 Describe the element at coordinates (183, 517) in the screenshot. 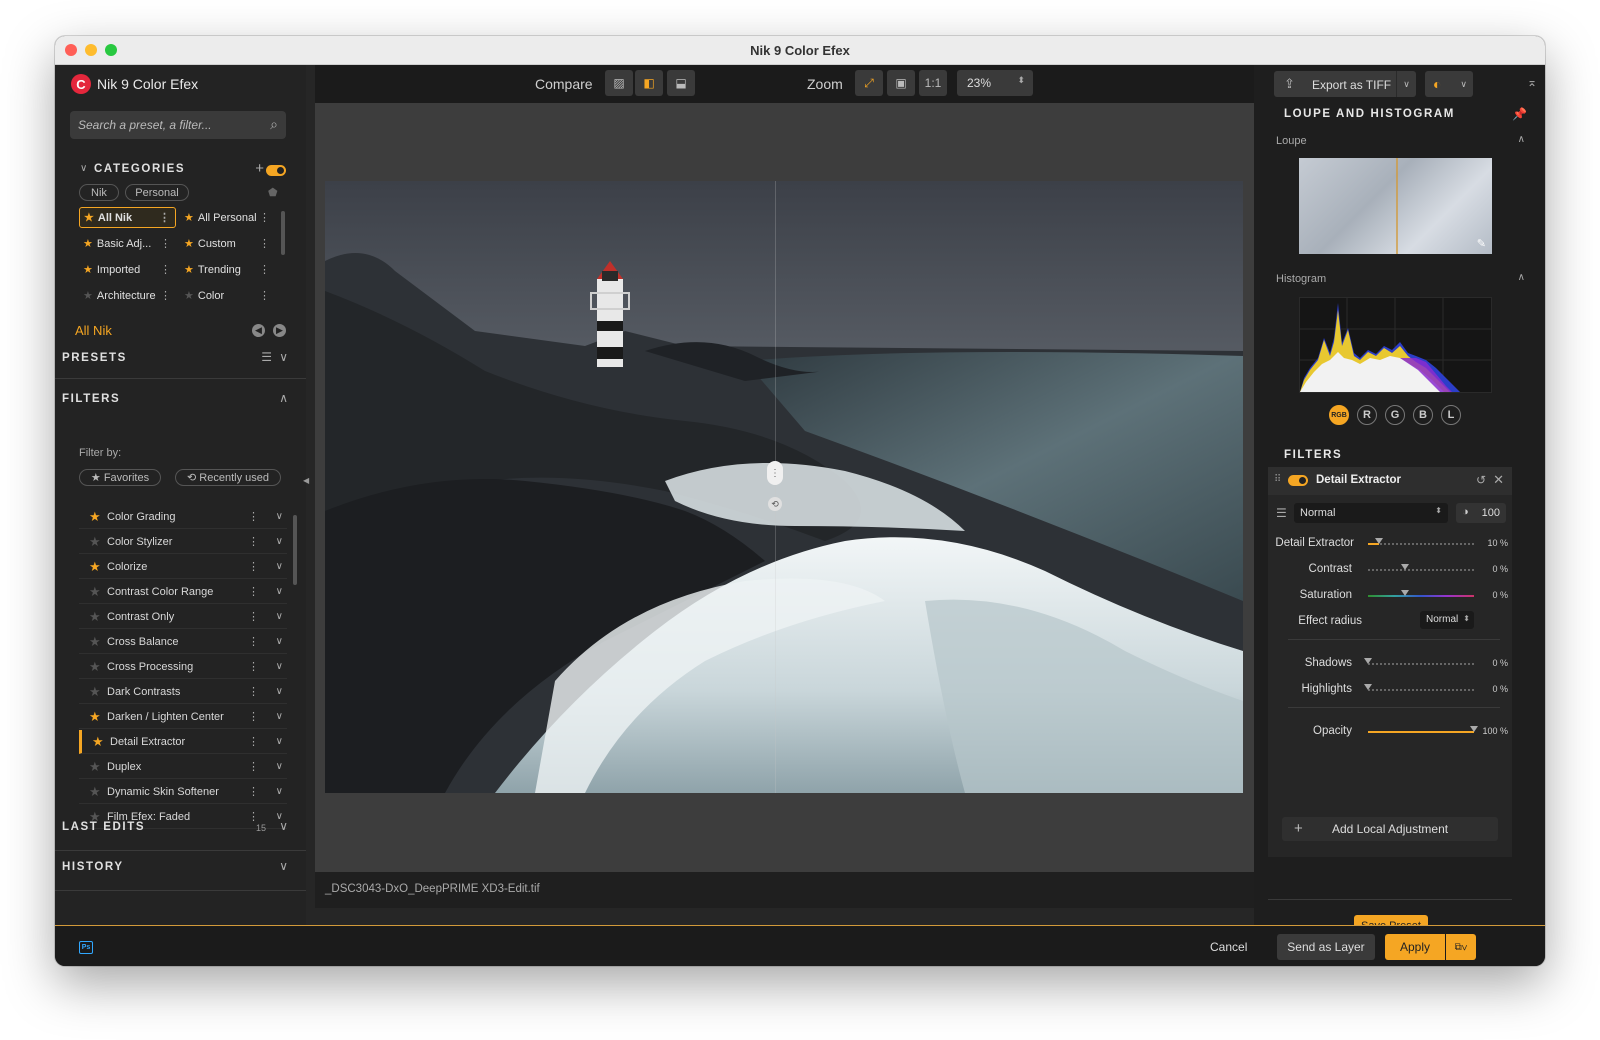

I see `filter-item-color-grading: ★ Color Grading ⋮ ∨` at that location.